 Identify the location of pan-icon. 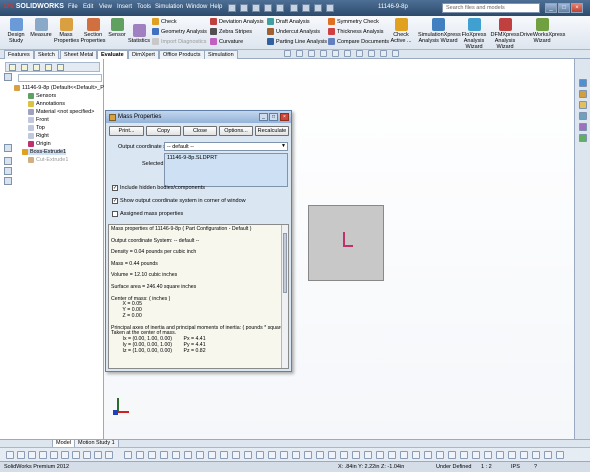
(21, 455).